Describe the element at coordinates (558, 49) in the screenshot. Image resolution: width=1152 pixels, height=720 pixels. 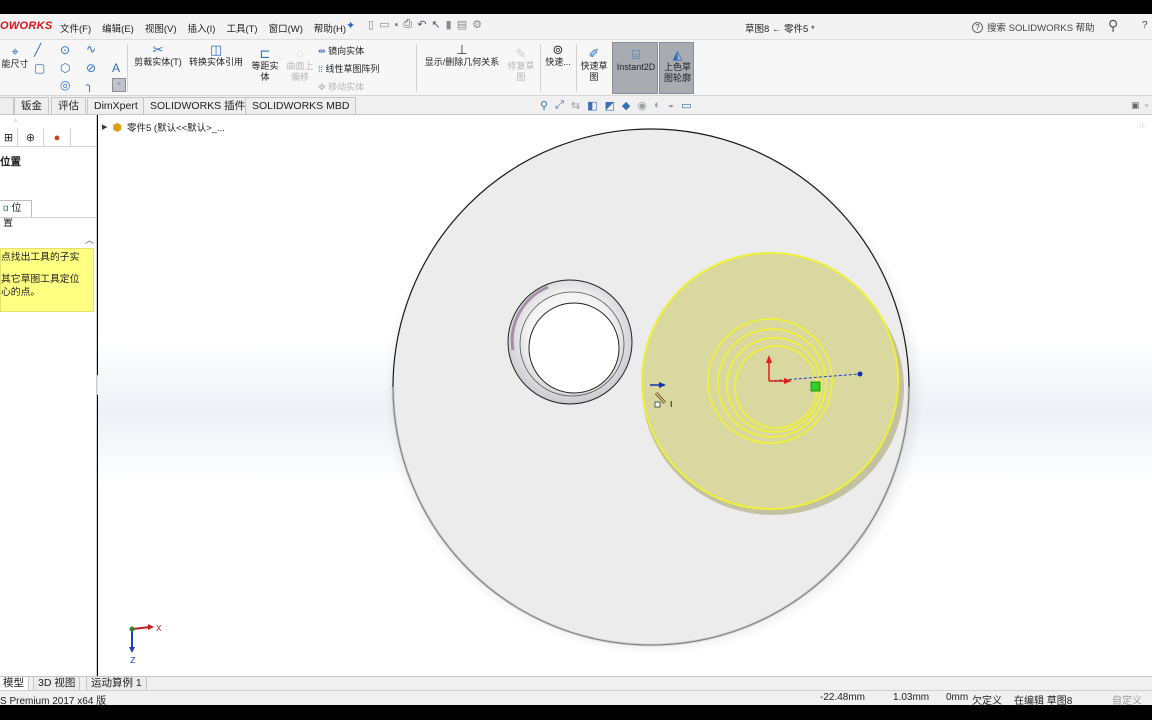
I see `quick-snaps-icon: ⊚` at that location.